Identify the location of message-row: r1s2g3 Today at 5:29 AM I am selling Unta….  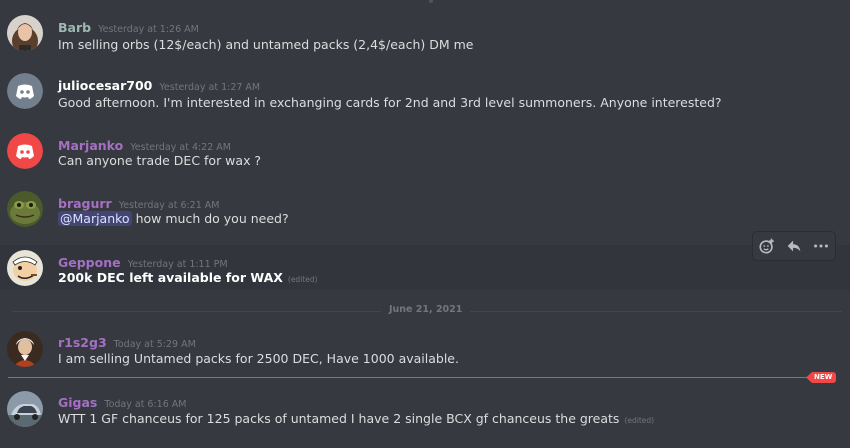
(425, 348).